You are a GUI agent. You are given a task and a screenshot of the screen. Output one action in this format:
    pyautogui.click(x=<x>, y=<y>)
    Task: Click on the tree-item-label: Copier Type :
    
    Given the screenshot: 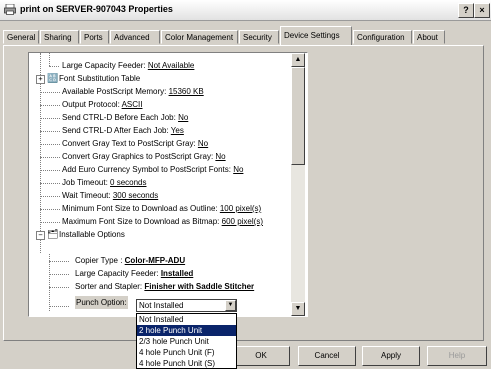 What is the action you would take?
    pyautogui.click(x=100, y=260)
    